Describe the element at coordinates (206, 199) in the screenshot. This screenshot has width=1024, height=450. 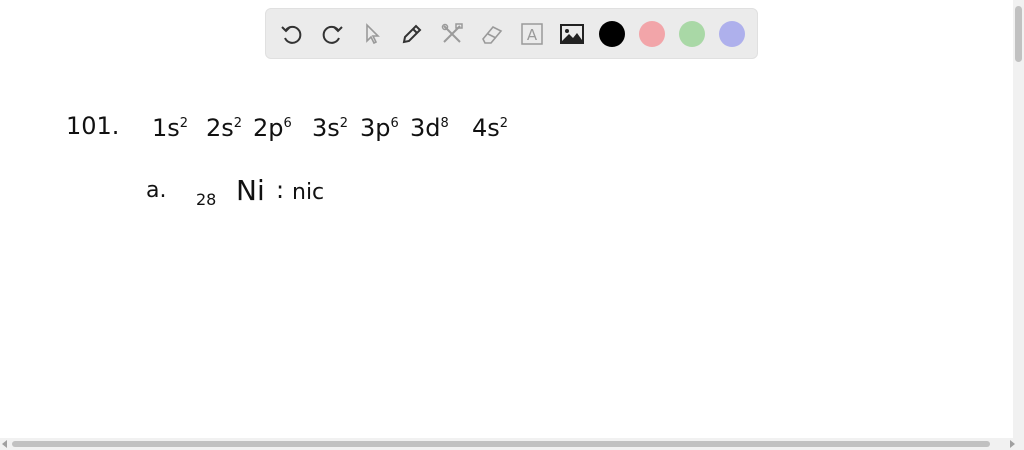
I see `atomic-number: 28` at that location.